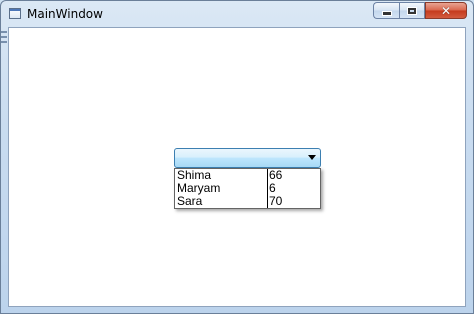  Describe the element at coordinates (221, 201) in the screenshot. I see `item-name: Sara` at that location.